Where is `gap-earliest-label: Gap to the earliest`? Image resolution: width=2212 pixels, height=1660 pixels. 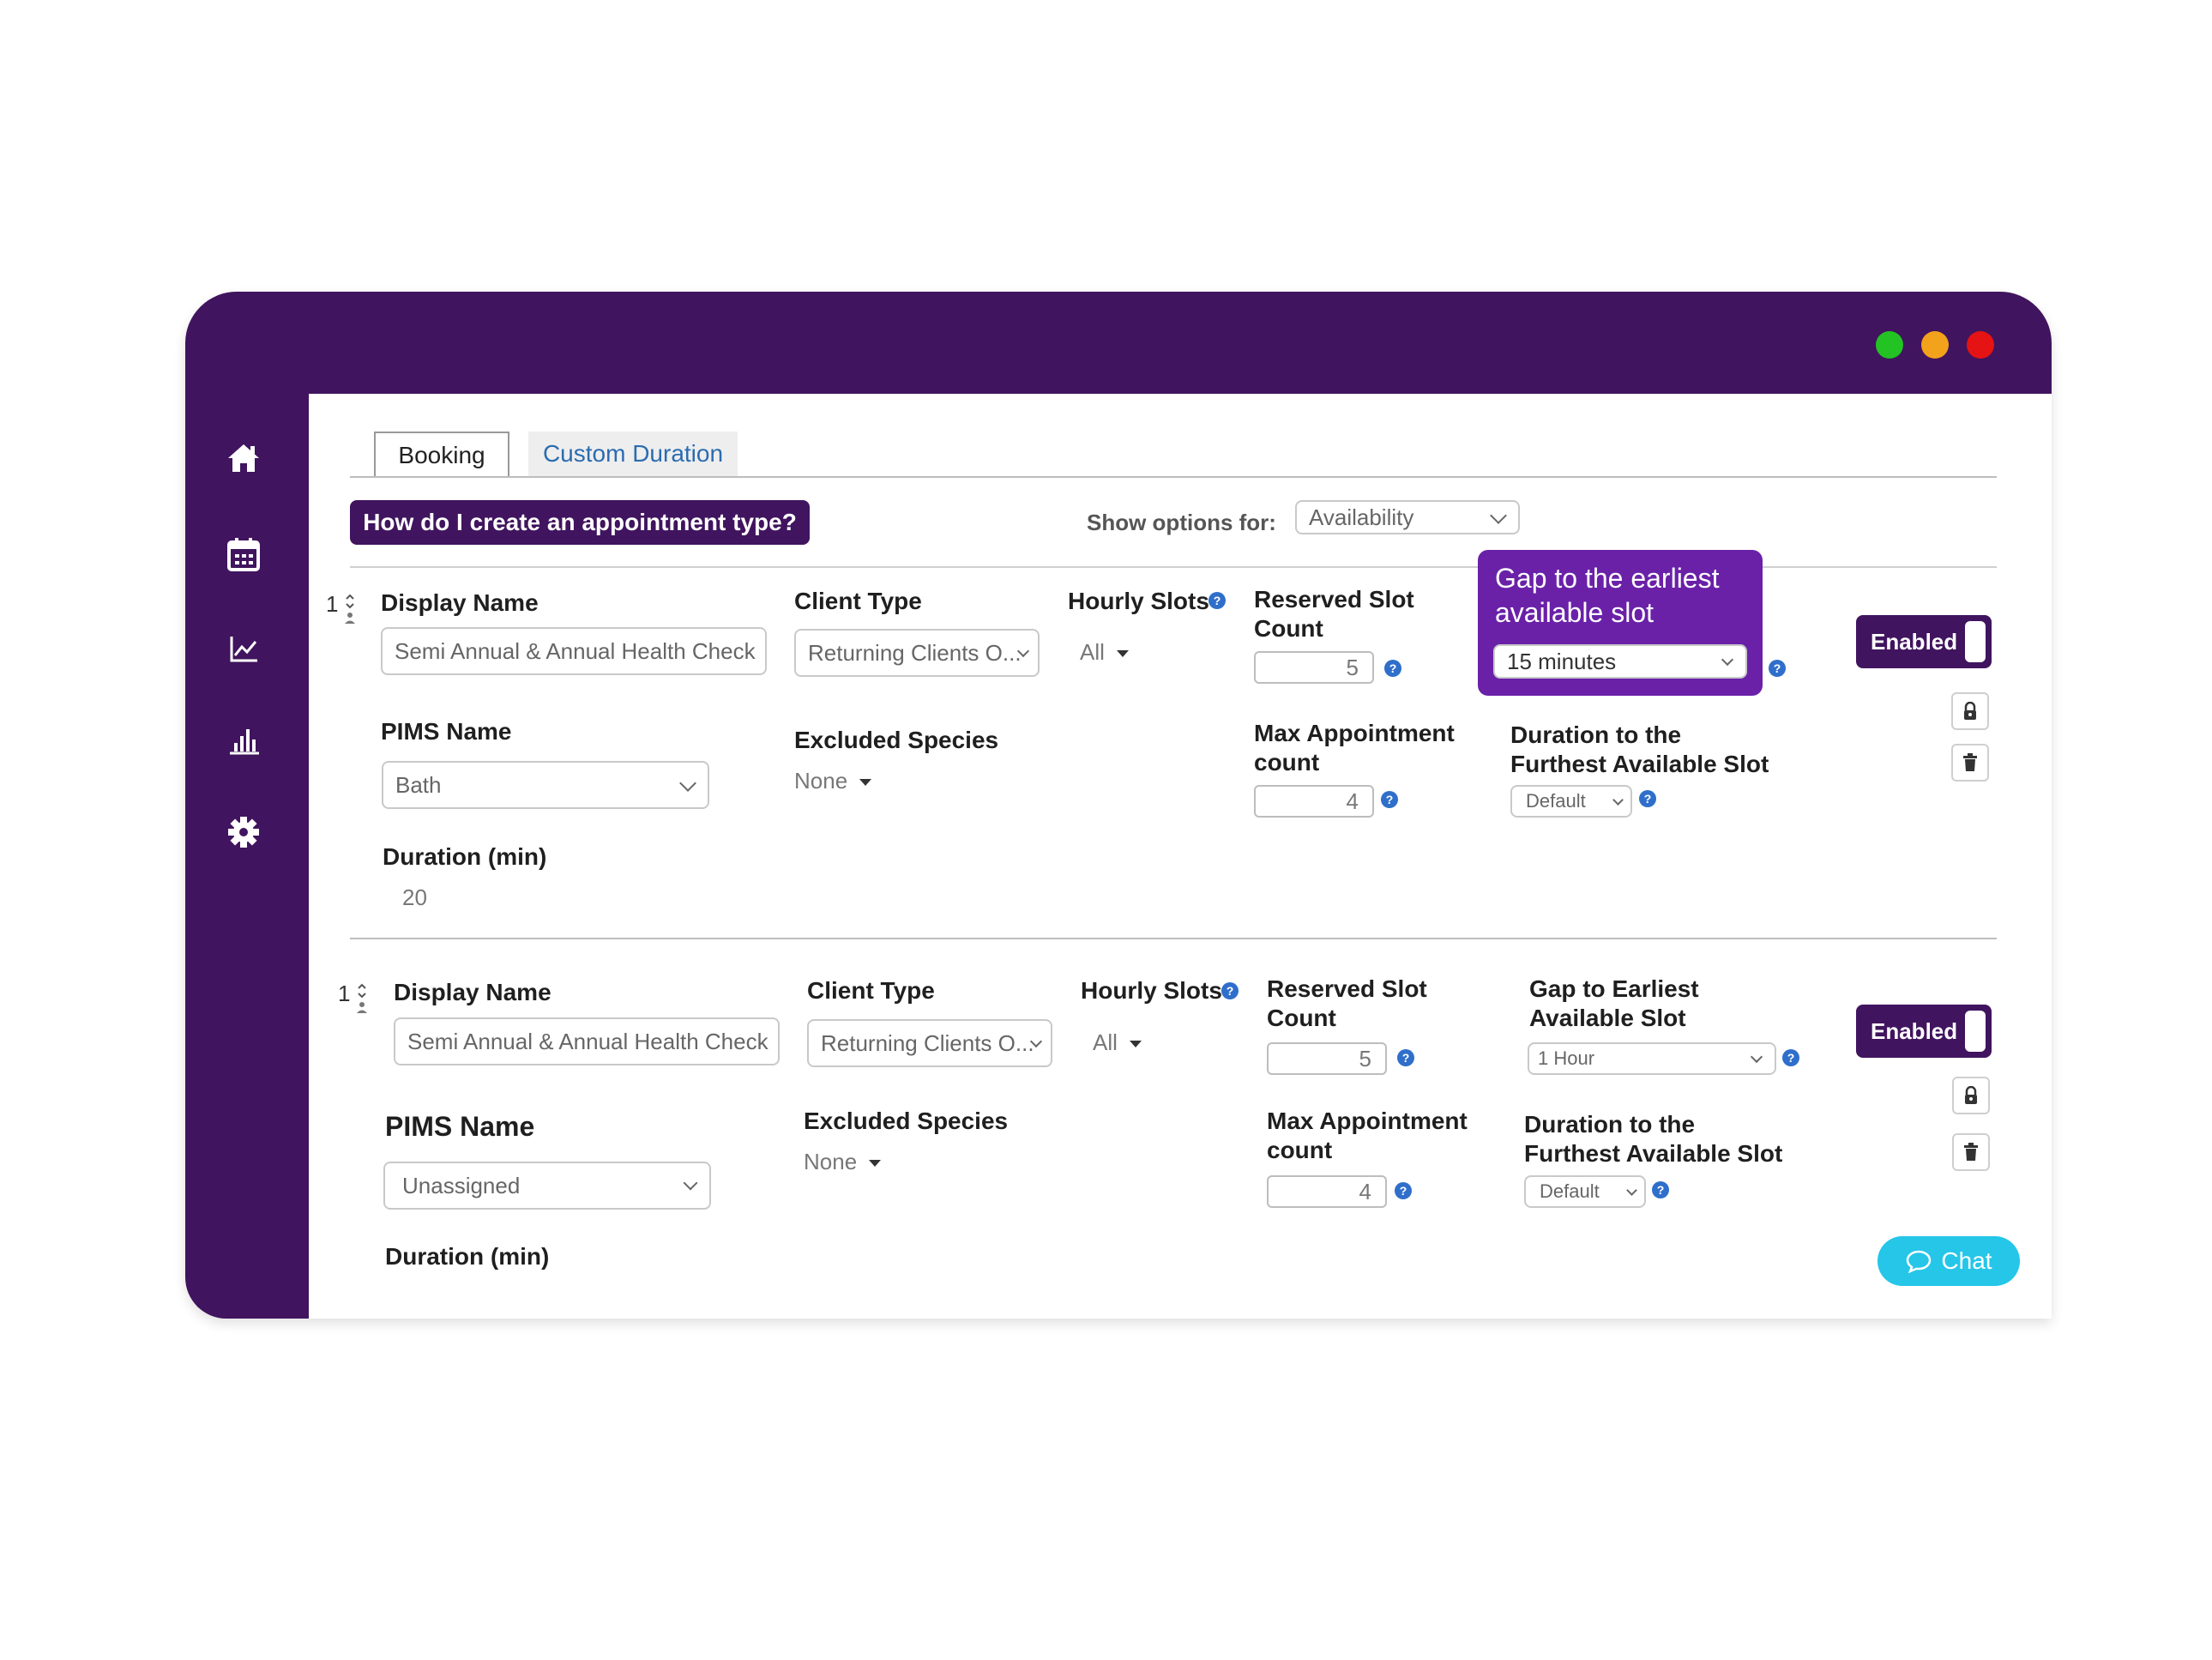
gap-earliest-label: Gap to the earliest is located at coordinates (1607, 578).